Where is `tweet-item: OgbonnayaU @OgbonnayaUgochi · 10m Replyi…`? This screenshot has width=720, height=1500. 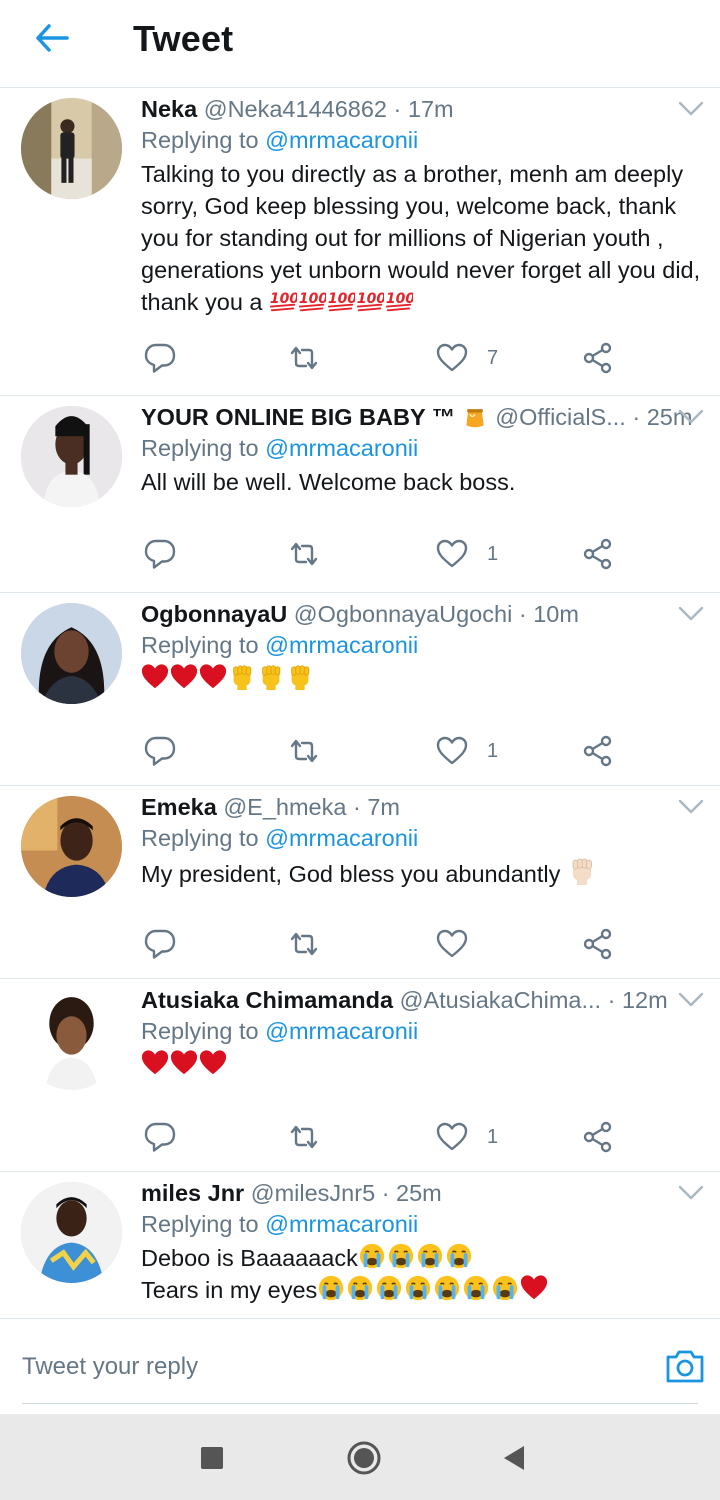 tweet-item: OgbonnayaU @OgbonnayaUgochi · 10m Replyi… is located at coordinates (360, 689).